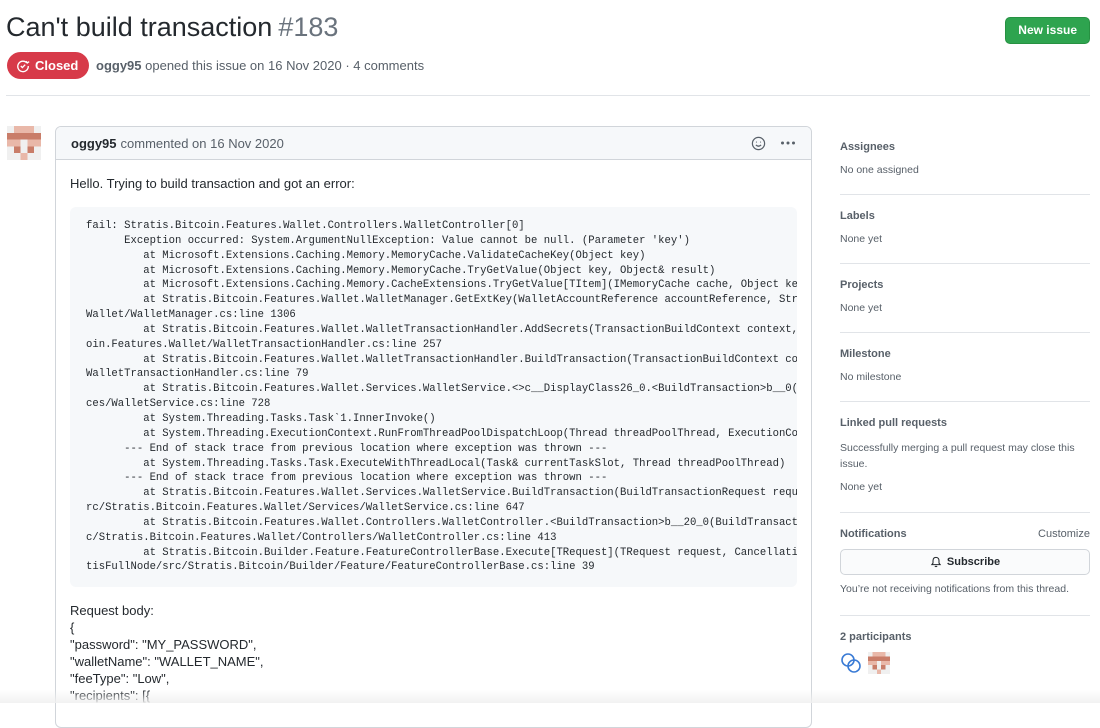 Image resolution: width=1100 pixels, height=728 pixels. What do you see at coordinates (24, 143) in the screenshot?
I see `author-avatar` at bounding box center [24, 143].